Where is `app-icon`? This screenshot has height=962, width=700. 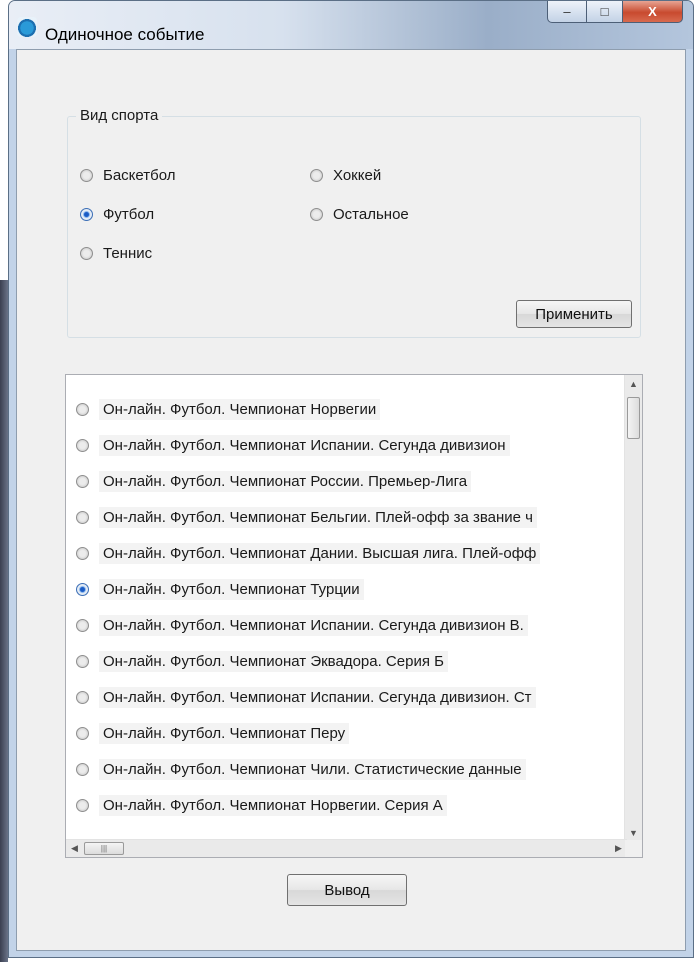 app-icon is located at coordinates (27, 27).